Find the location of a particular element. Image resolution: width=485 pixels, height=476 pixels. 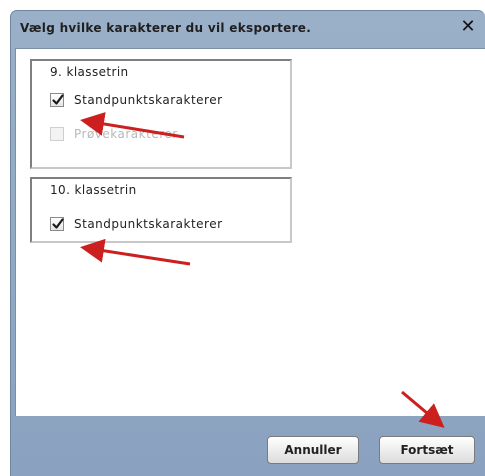

close-icon: ✕ is located at coordinates (468, 27).